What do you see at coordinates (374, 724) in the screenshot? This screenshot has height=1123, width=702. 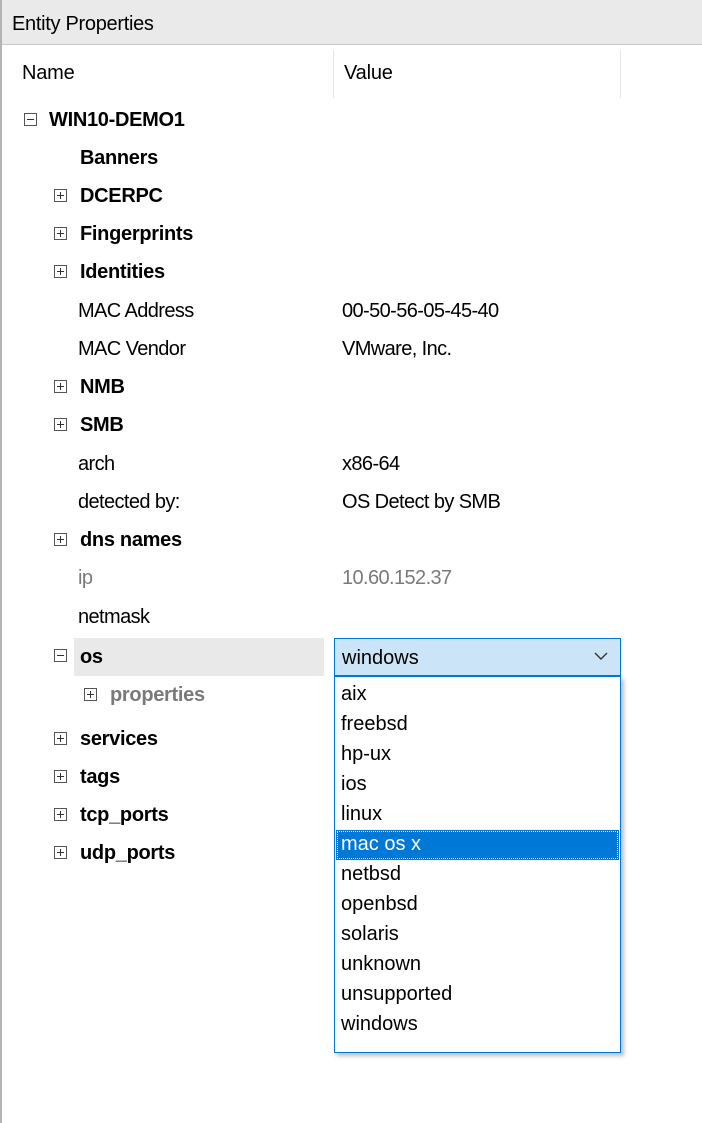 I see `option-label: freebsd` at bounding box center [374, 724].